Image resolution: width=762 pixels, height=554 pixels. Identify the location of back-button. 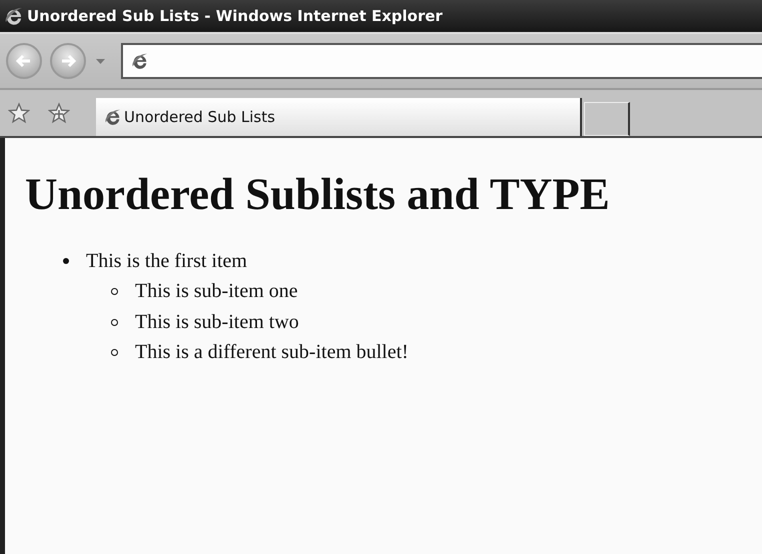
(24, 61).